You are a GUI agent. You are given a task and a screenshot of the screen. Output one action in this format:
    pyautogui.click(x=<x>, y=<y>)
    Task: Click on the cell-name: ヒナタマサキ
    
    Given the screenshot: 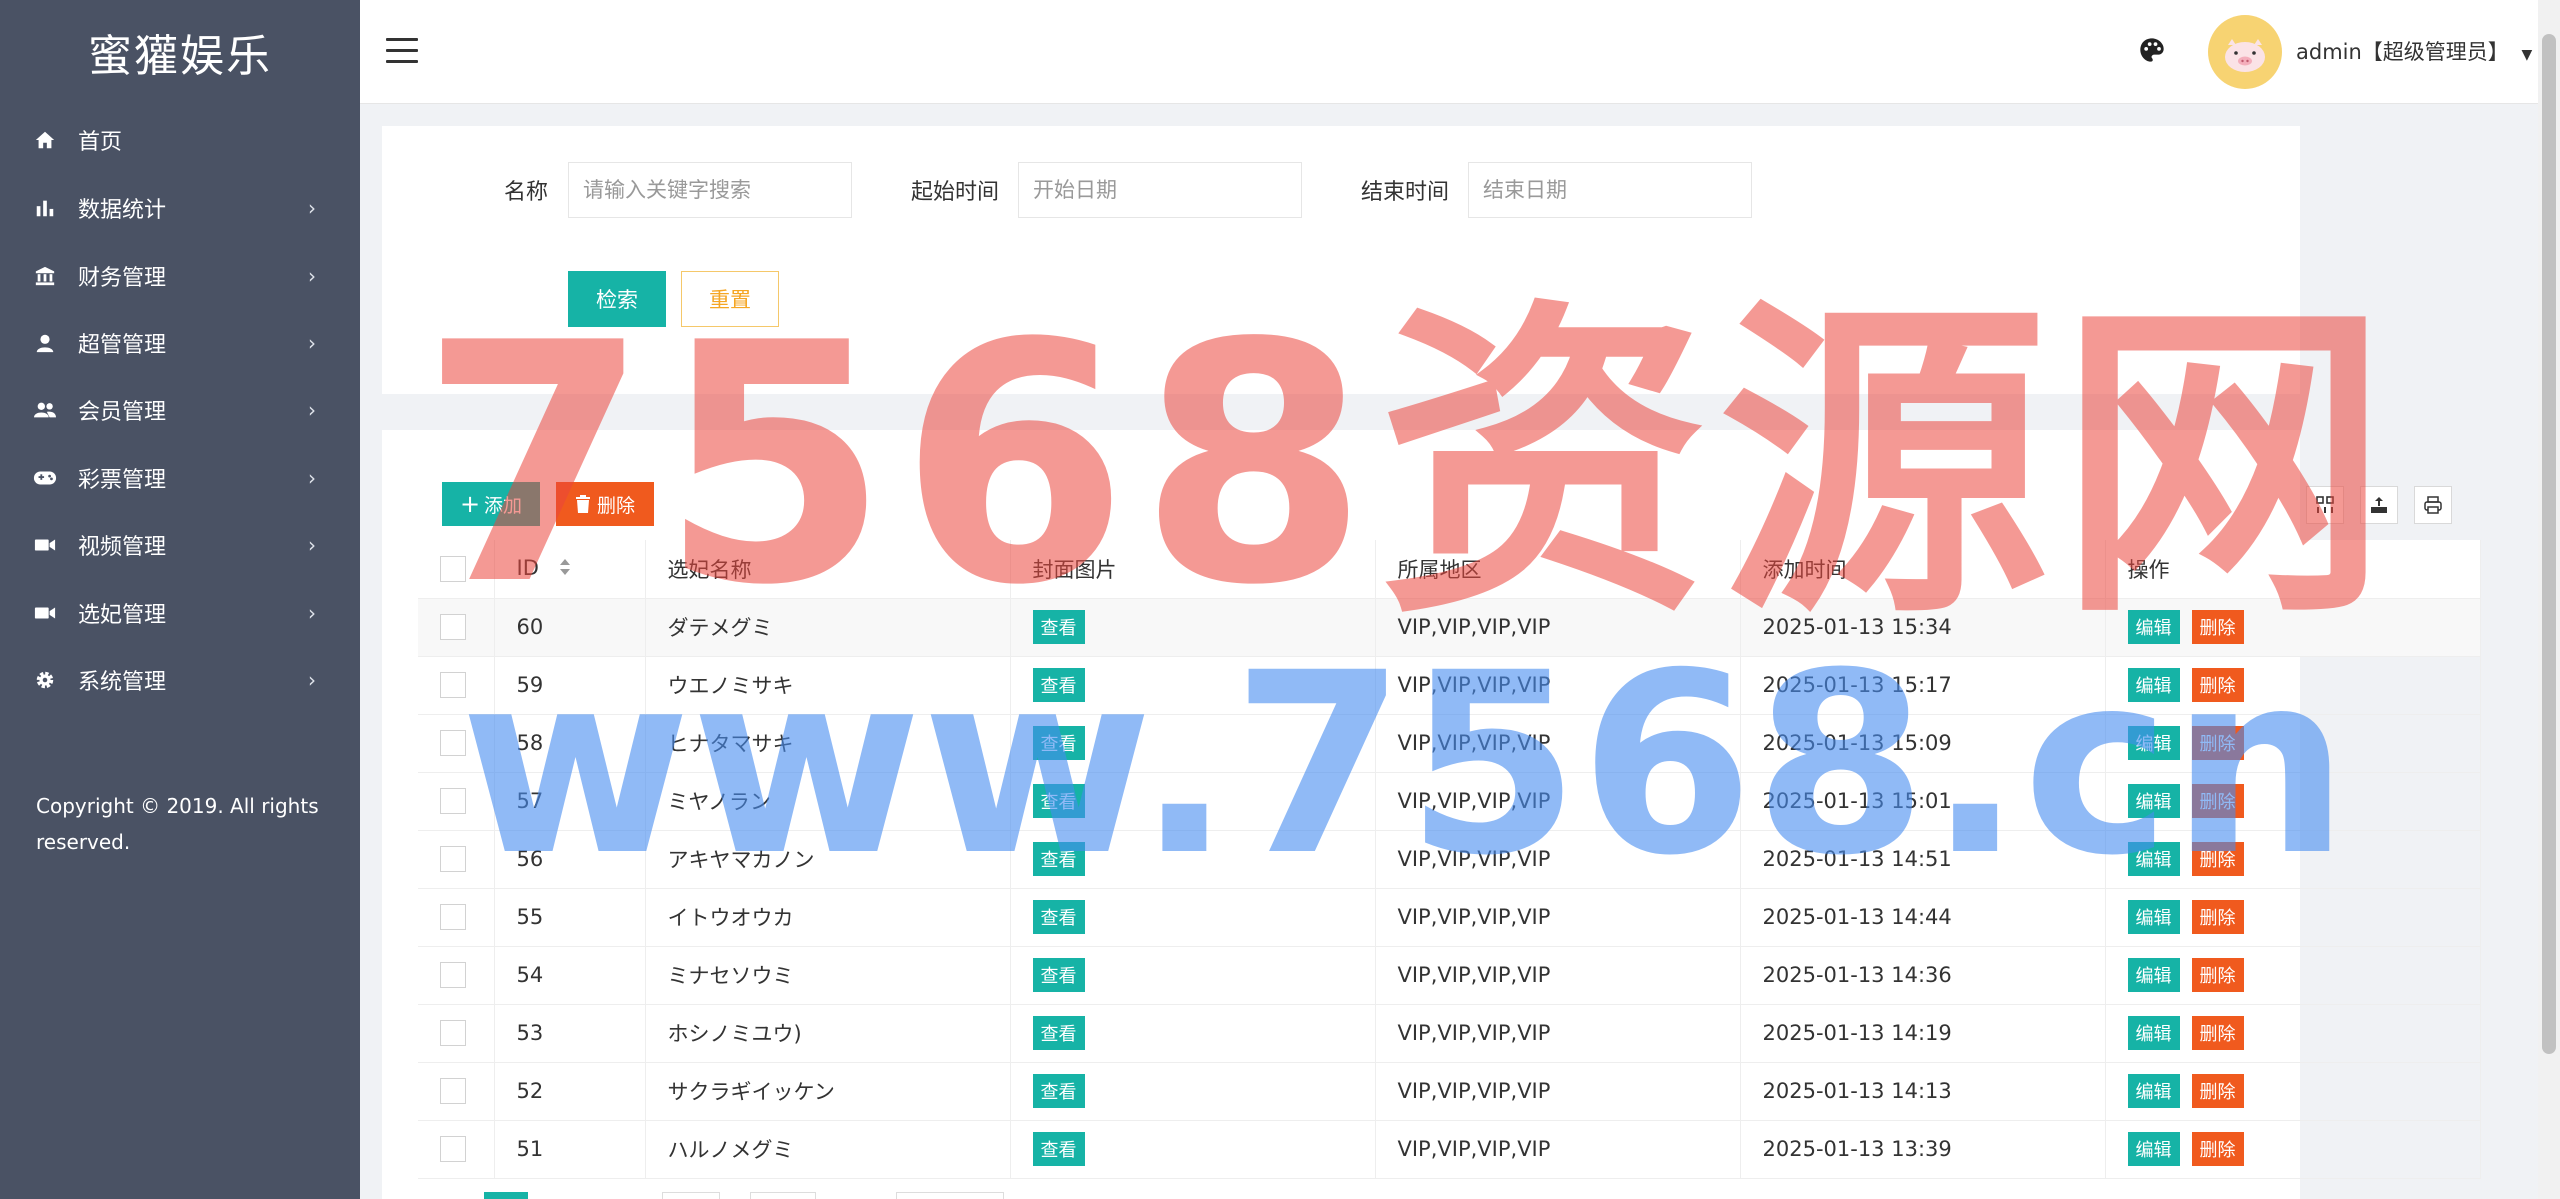 What is the action you would take?
    pyautogui.click(x=828, y=743)
    